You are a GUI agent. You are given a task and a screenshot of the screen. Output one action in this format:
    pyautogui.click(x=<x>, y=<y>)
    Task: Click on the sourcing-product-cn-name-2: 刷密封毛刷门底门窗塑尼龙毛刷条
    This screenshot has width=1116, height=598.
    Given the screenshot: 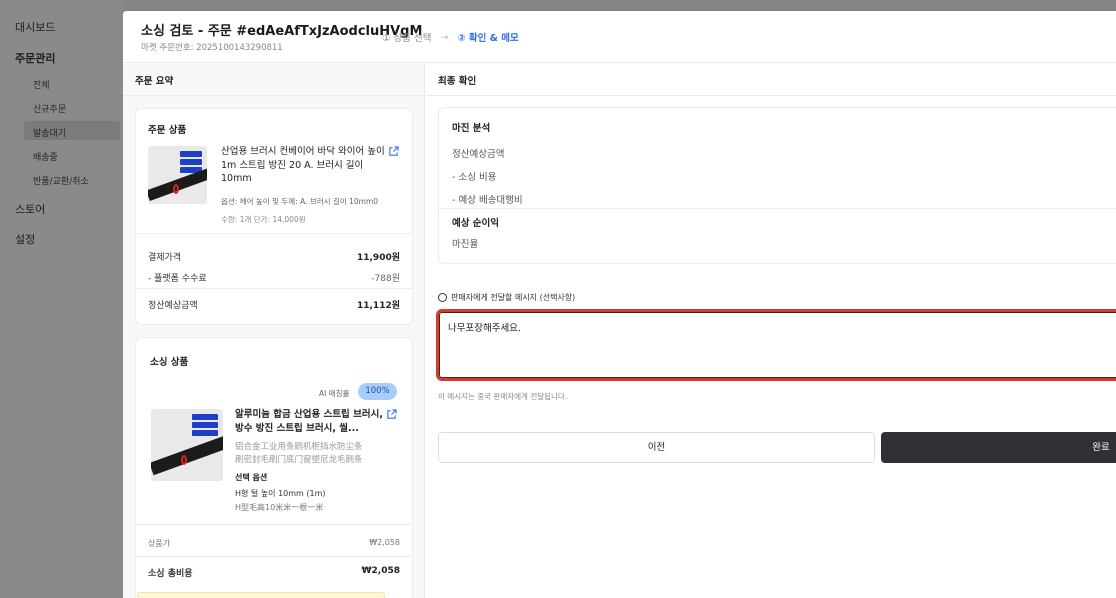 What is the action you would take?
    pyautogui.click(x=299, y=460)
    